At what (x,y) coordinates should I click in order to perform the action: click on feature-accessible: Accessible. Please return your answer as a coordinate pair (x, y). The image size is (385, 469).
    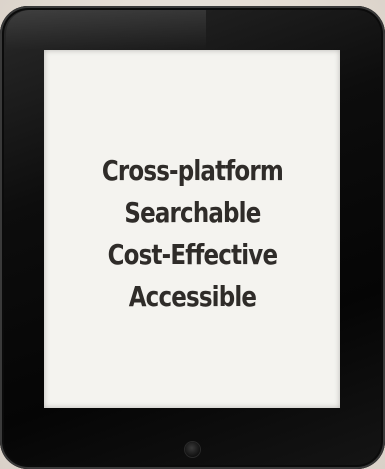
    Looking at the image, I should click on (192, 296).